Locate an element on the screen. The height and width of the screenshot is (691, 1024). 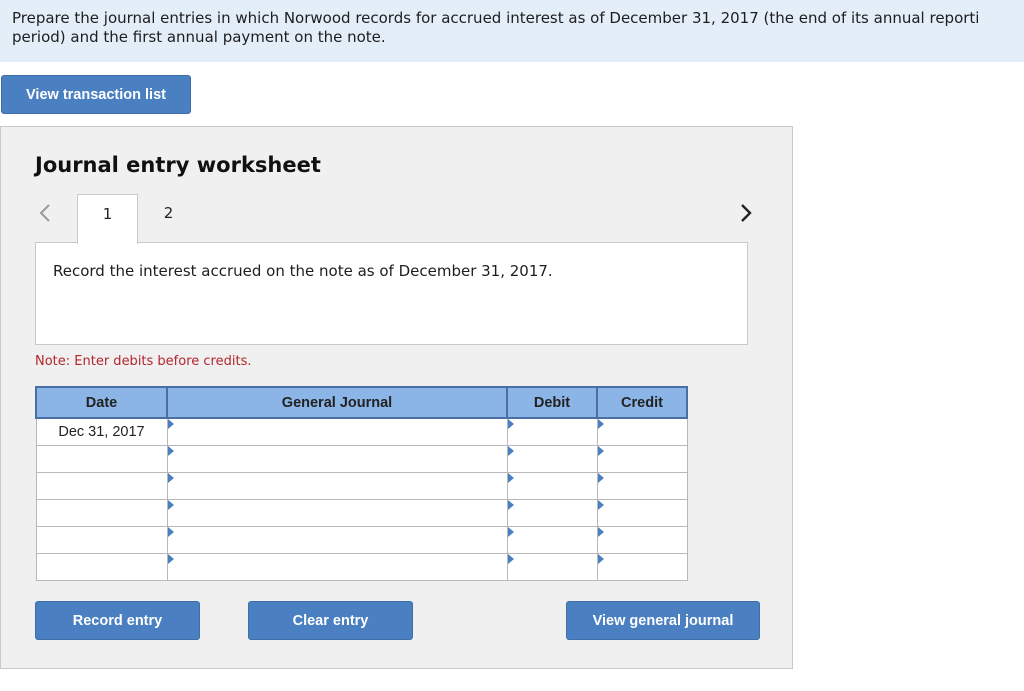
view-transaction-list-button: View transaction list is located at coordinates (96, 94).